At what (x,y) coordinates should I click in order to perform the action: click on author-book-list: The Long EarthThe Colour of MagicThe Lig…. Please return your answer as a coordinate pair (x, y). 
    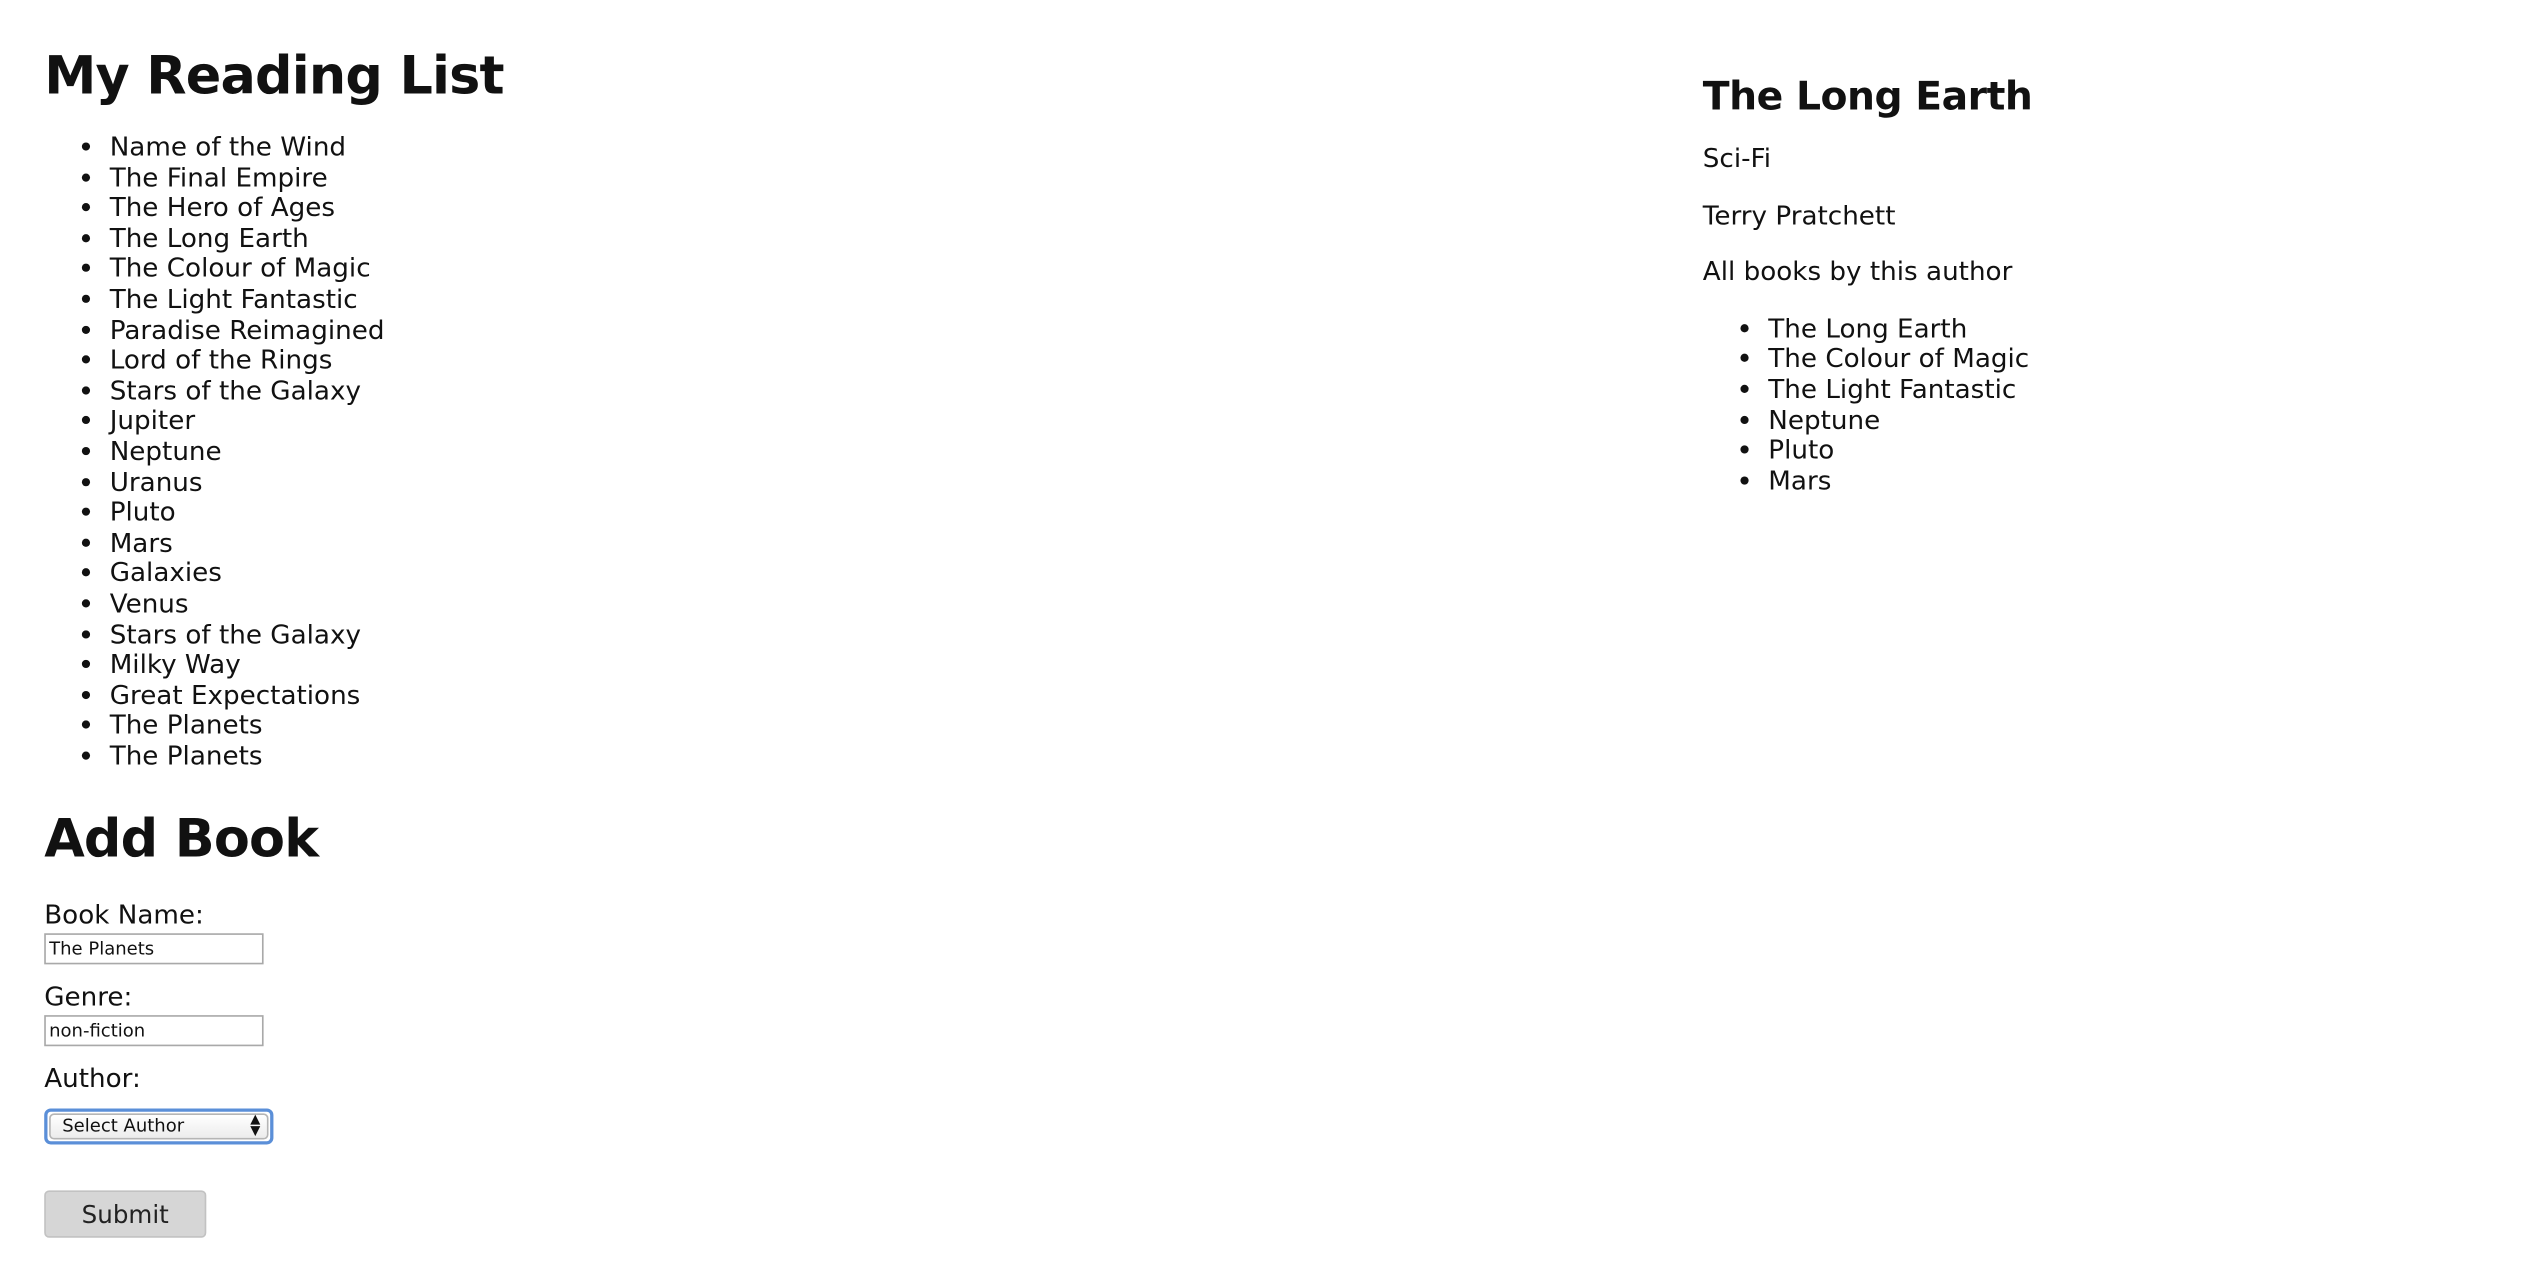
    Looking at the image, I should click on (2096, 405).